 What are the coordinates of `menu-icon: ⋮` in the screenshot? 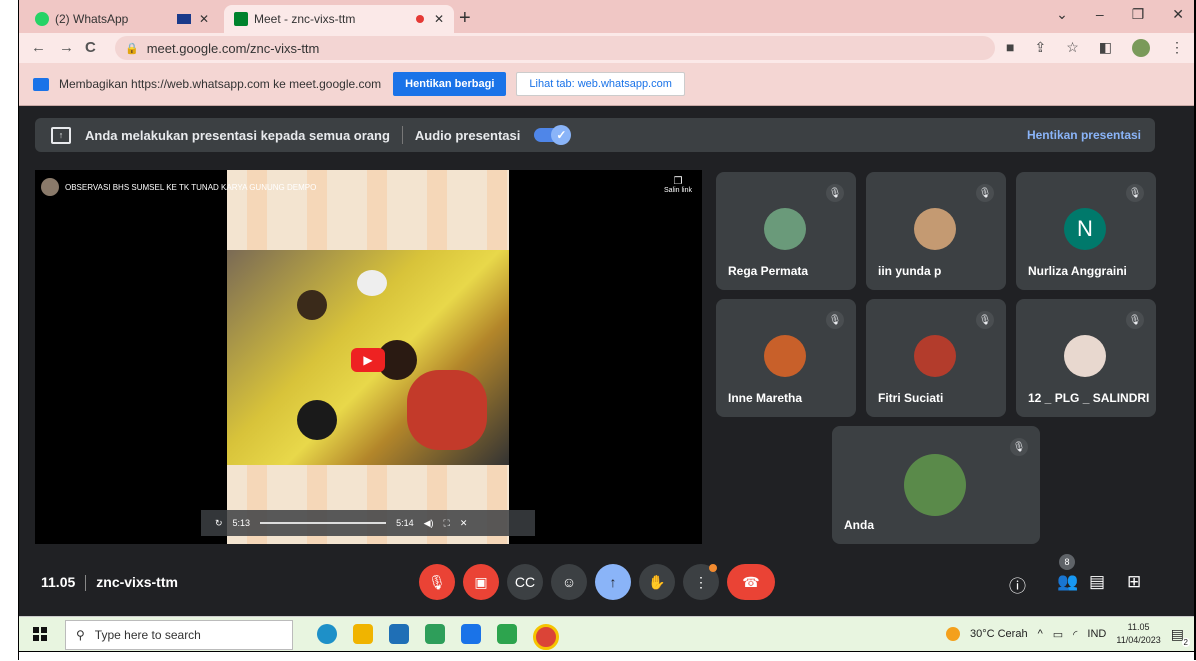 It's located at (1177, 48).